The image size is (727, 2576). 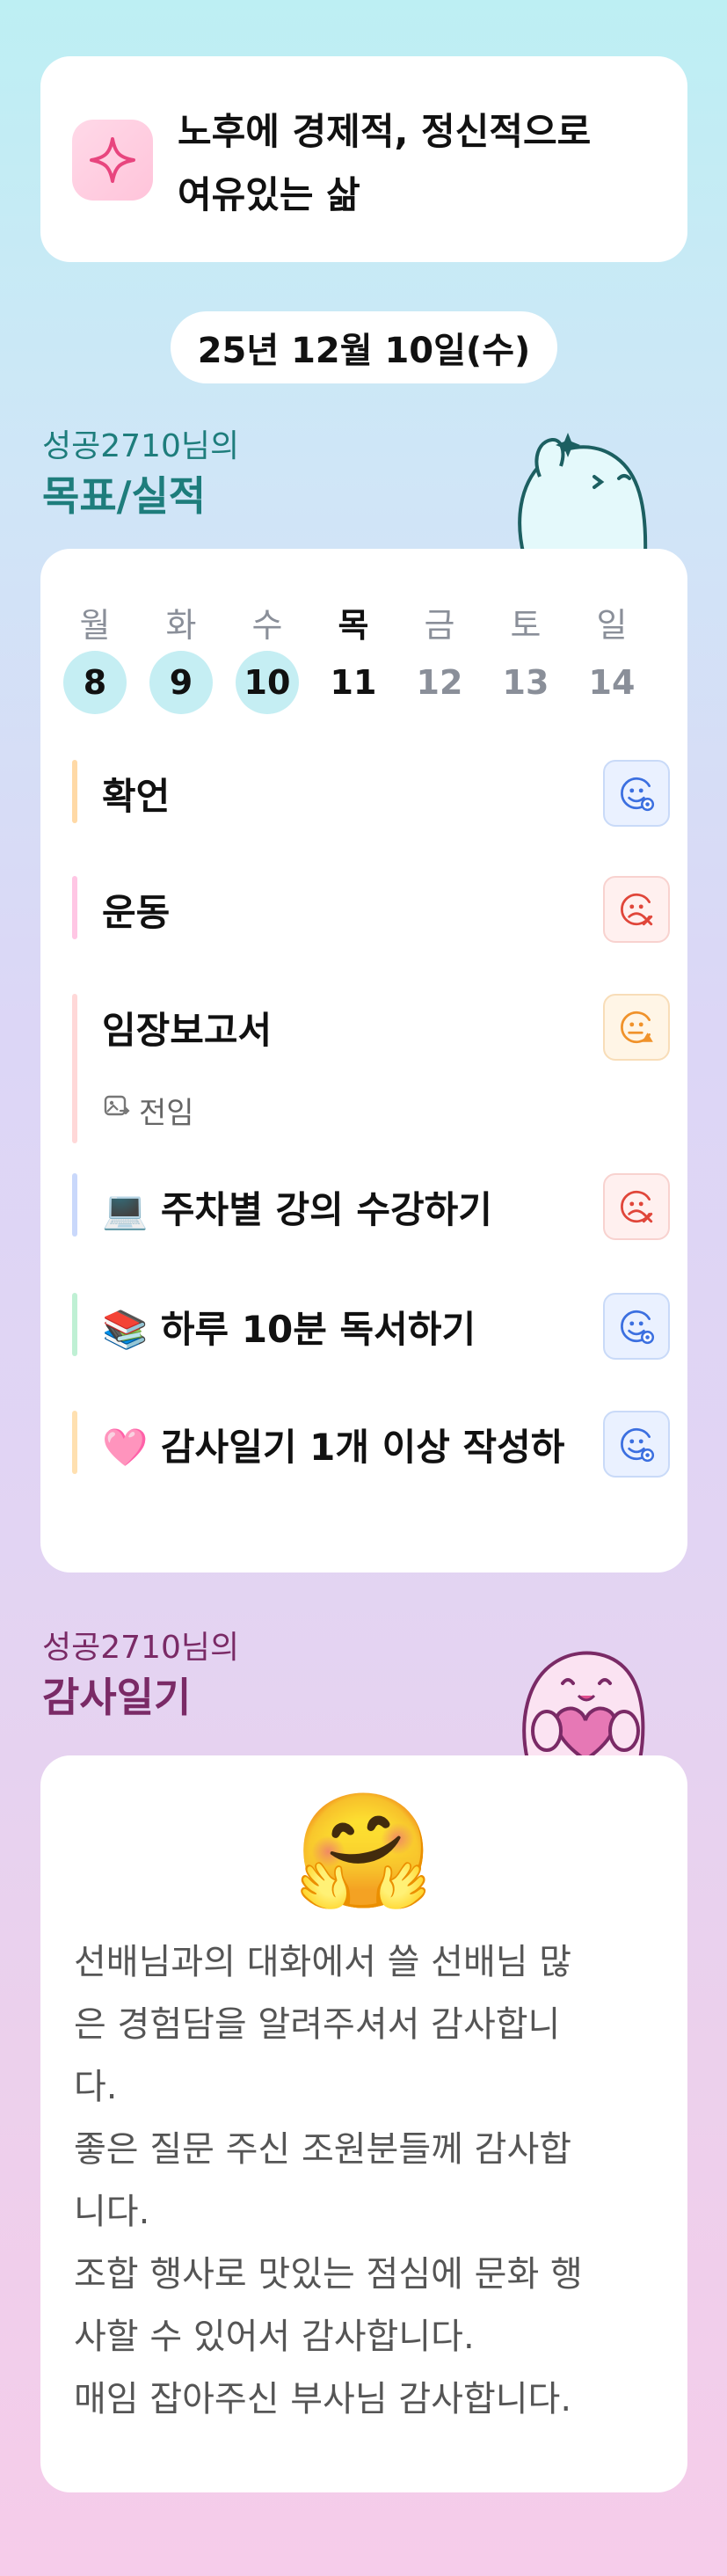 What do you see at coordinates (136, 912) in the screenshot?
I see `goal-label: 운동` at bounding box center [136, 912].